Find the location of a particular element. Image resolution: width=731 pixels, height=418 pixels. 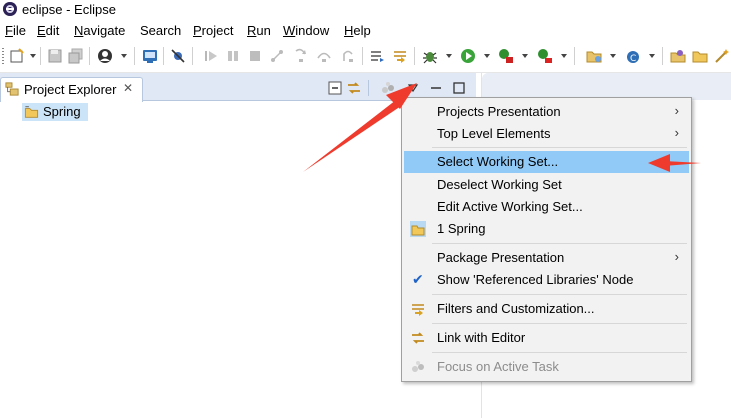

eclipse-logo-icon is located at coordinates (10, 9).